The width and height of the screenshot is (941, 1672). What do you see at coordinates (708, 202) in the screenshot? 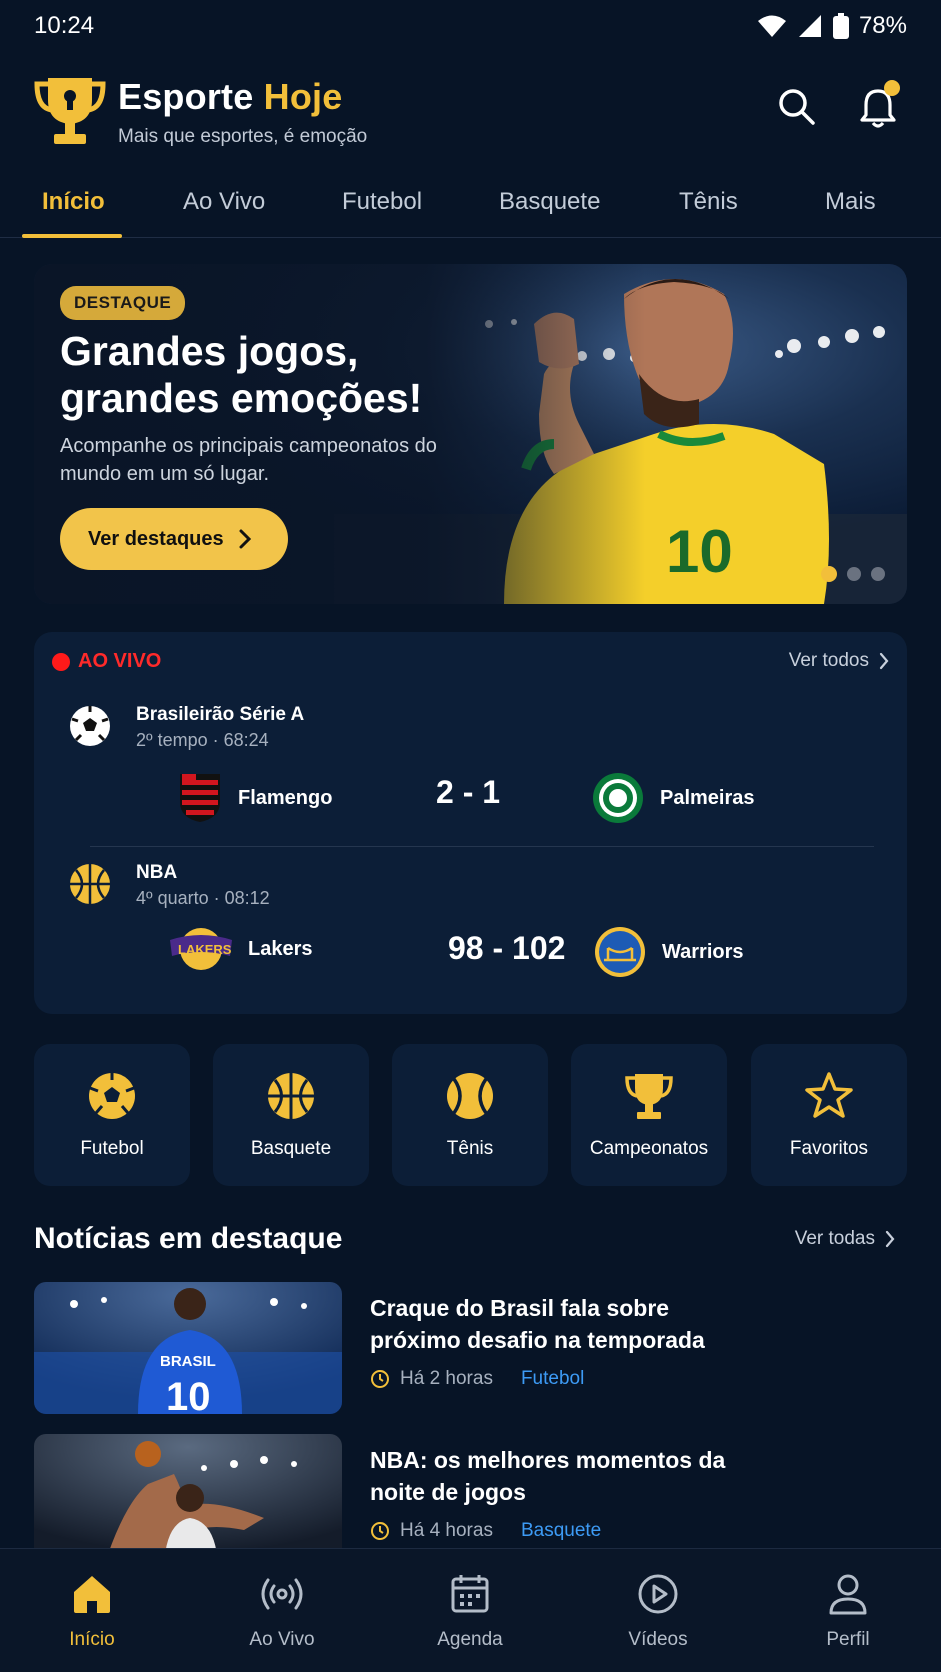
I see `tab-tenis: Tênis` at bounding box center [708, 202].